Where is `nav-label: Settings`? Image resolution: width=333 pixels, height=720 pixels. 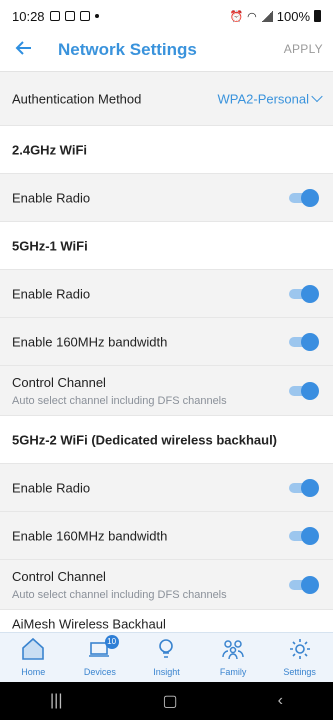 nav-label: Settings is located at coordinates (299, 672).